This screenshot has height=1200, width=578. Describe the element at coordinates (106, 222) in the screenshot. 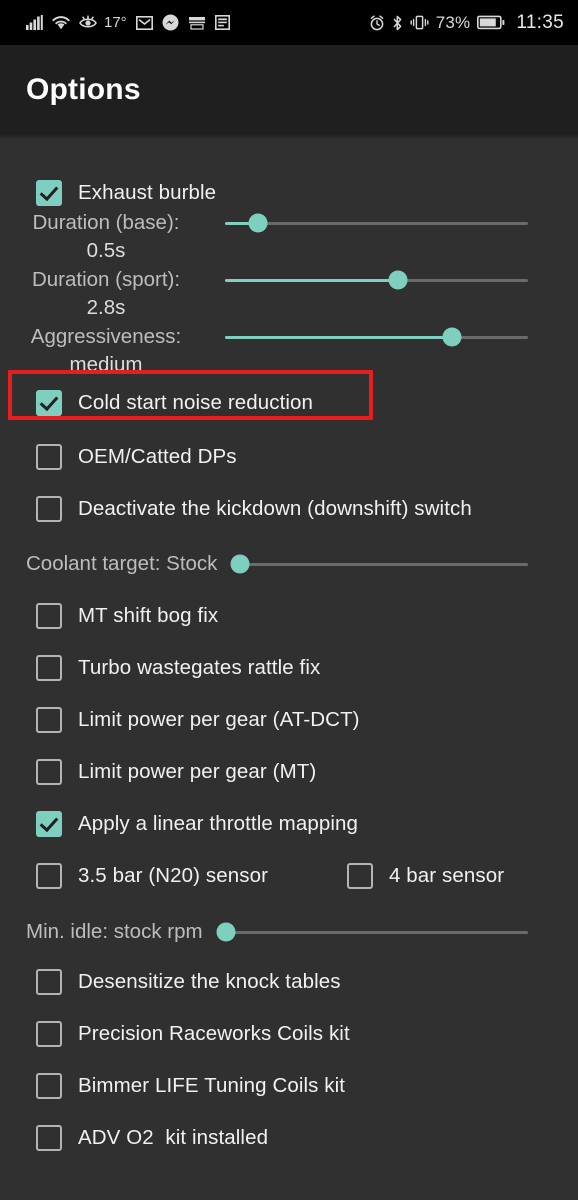

I see `slider-label: Duration (base):` at that location.